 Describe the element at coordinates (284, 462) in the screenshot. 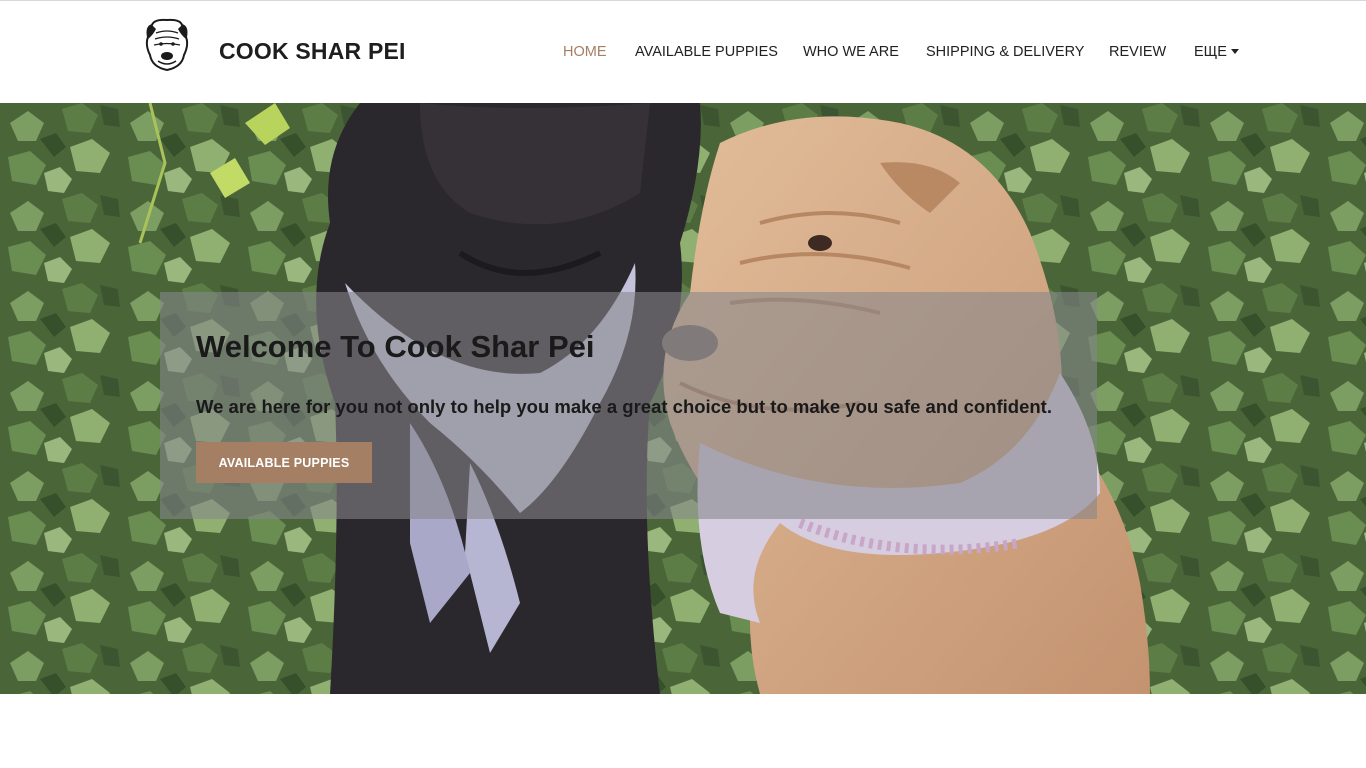

I see `available-puppies-button: AVAILABLE PUPPIES` at that location.